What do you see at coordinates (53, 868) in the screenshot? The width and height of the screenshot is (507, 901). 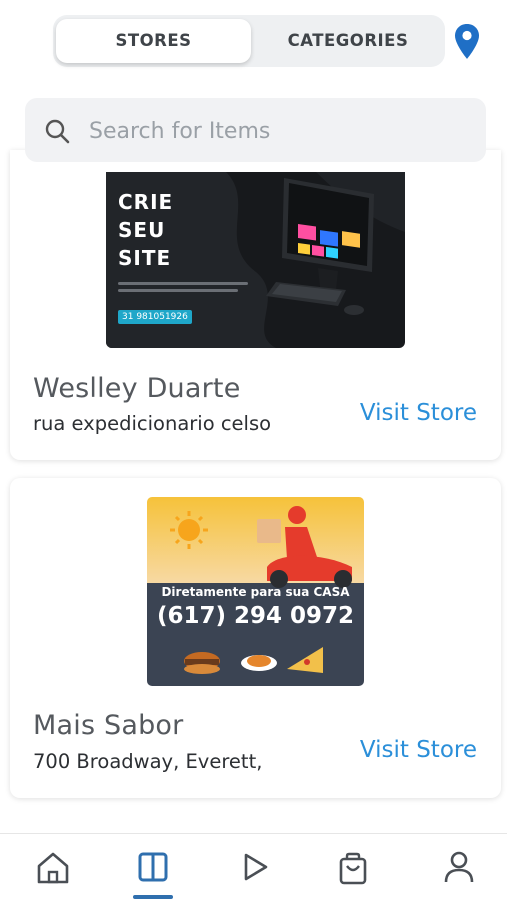 I see `home-icon` at bounding box center [53, 868].